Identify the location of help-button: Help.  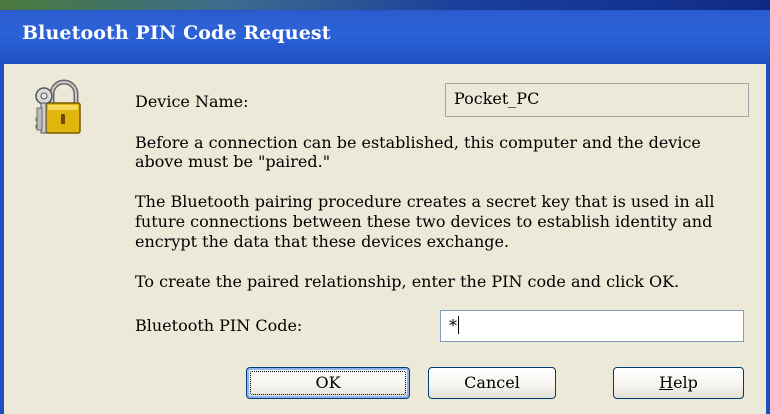
(678, 383).